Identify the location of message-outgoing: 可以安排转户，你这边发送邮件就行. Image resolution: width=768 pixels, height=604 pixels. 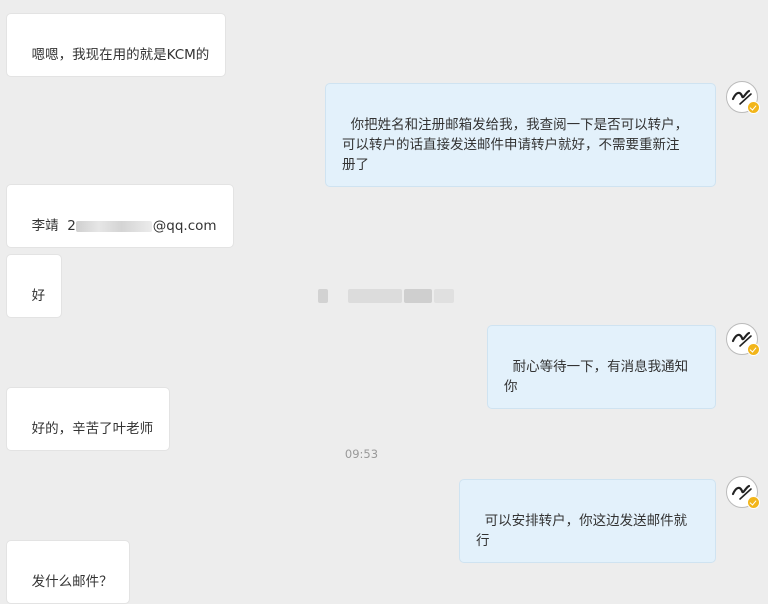
(587, 521).